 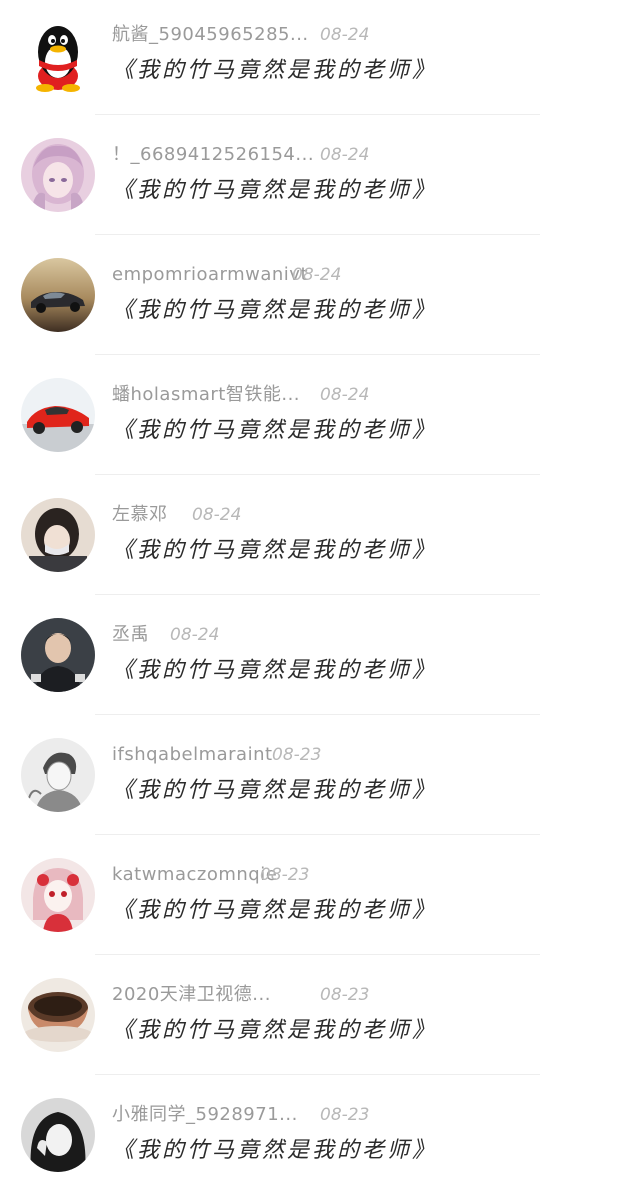 I want to click on comment-item: ！_6689412526154... 08-24 《我的竹马竟然是我的老师》, so click(x=320, y=180).